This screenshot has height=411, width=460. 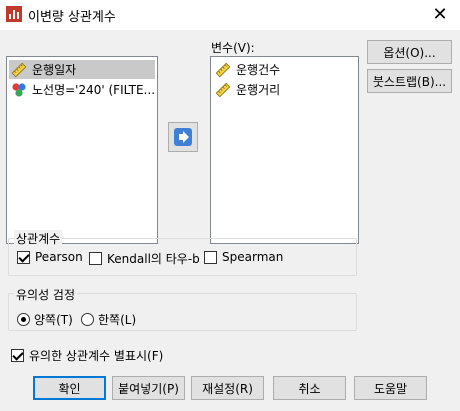 What do you see at coordinates (258, 70) in the screenshot?
I see `list-item-label: 운행건수` at bounding box center [258, 70].